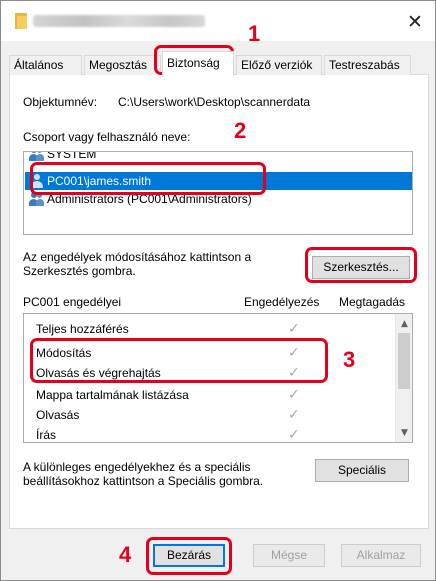  What do you see at coordinates (372, 302) in the screenshot?
I see `deny-column-header: Megtagadás` at bounding box center [372, 302].